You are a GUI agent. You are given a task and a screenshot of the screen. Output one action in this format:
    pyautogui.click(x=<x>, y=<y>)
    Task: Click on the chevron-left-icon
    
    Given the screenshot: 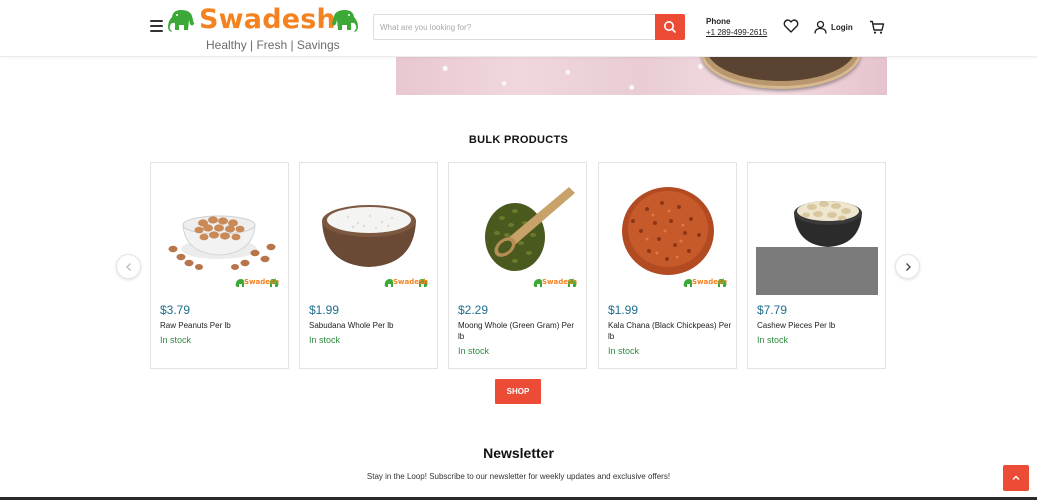 What is the action you would take?
    pyautogui.click(x=128, y=266)
    